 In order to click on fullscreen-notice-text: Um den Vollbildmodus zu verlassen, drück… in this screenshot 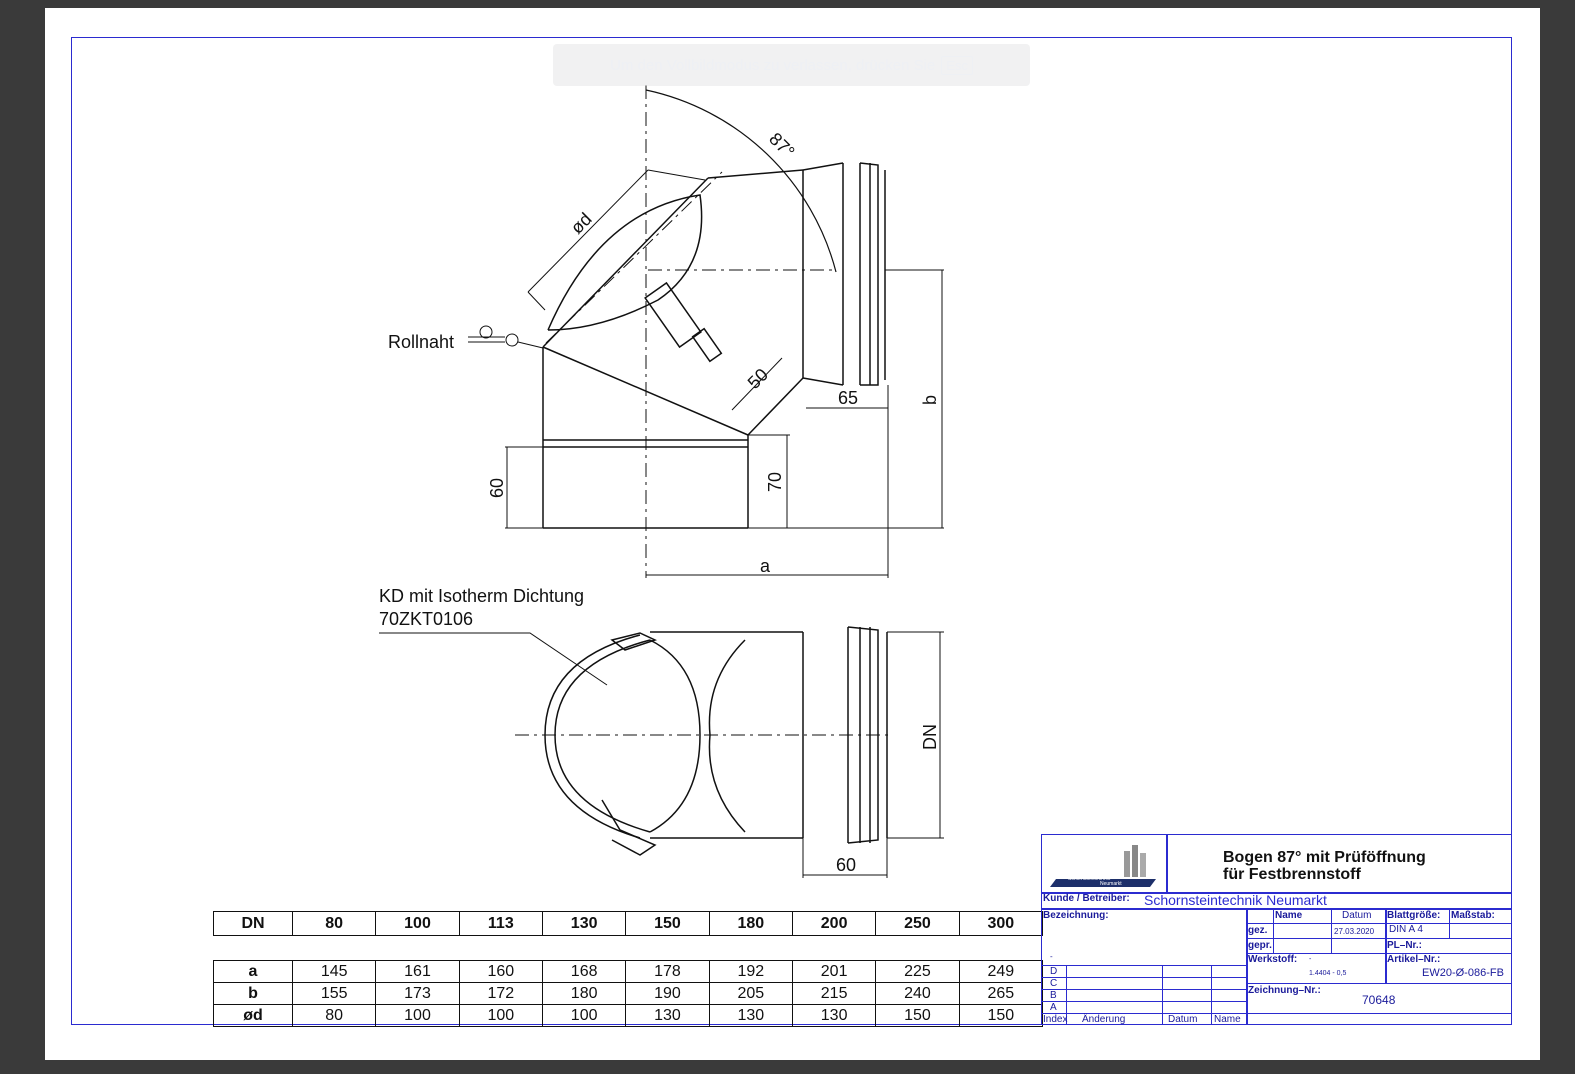, I will do `click(773, 65)`.